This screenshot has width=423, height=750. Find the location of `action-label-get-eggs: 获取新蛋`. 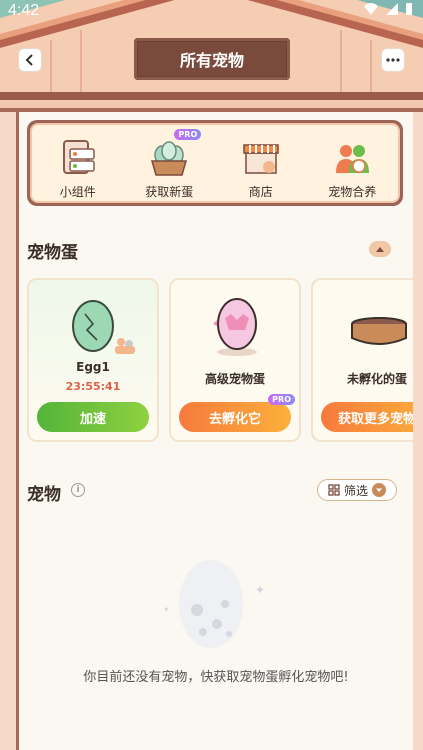

action-label-get-eggs: 获取新蛋 is located at coordinates (169, 192).